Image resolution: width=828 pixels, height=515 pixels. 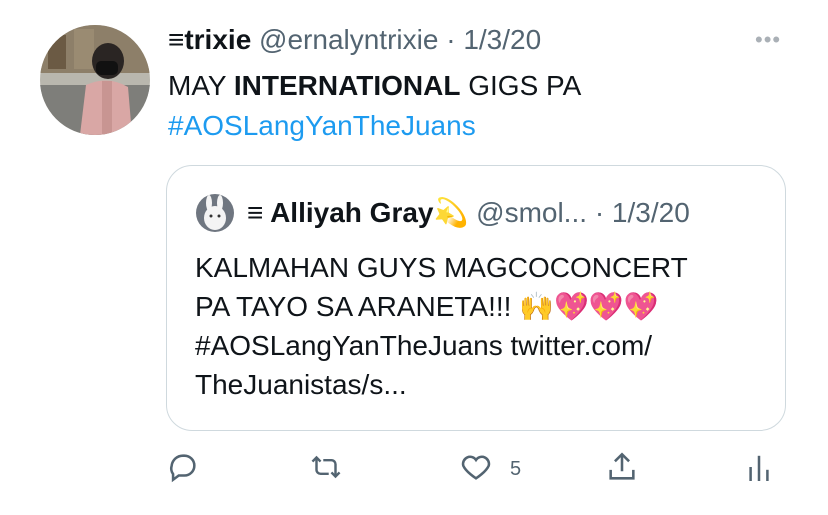 I want to click on heart-icon, so click(x=476, y=467).